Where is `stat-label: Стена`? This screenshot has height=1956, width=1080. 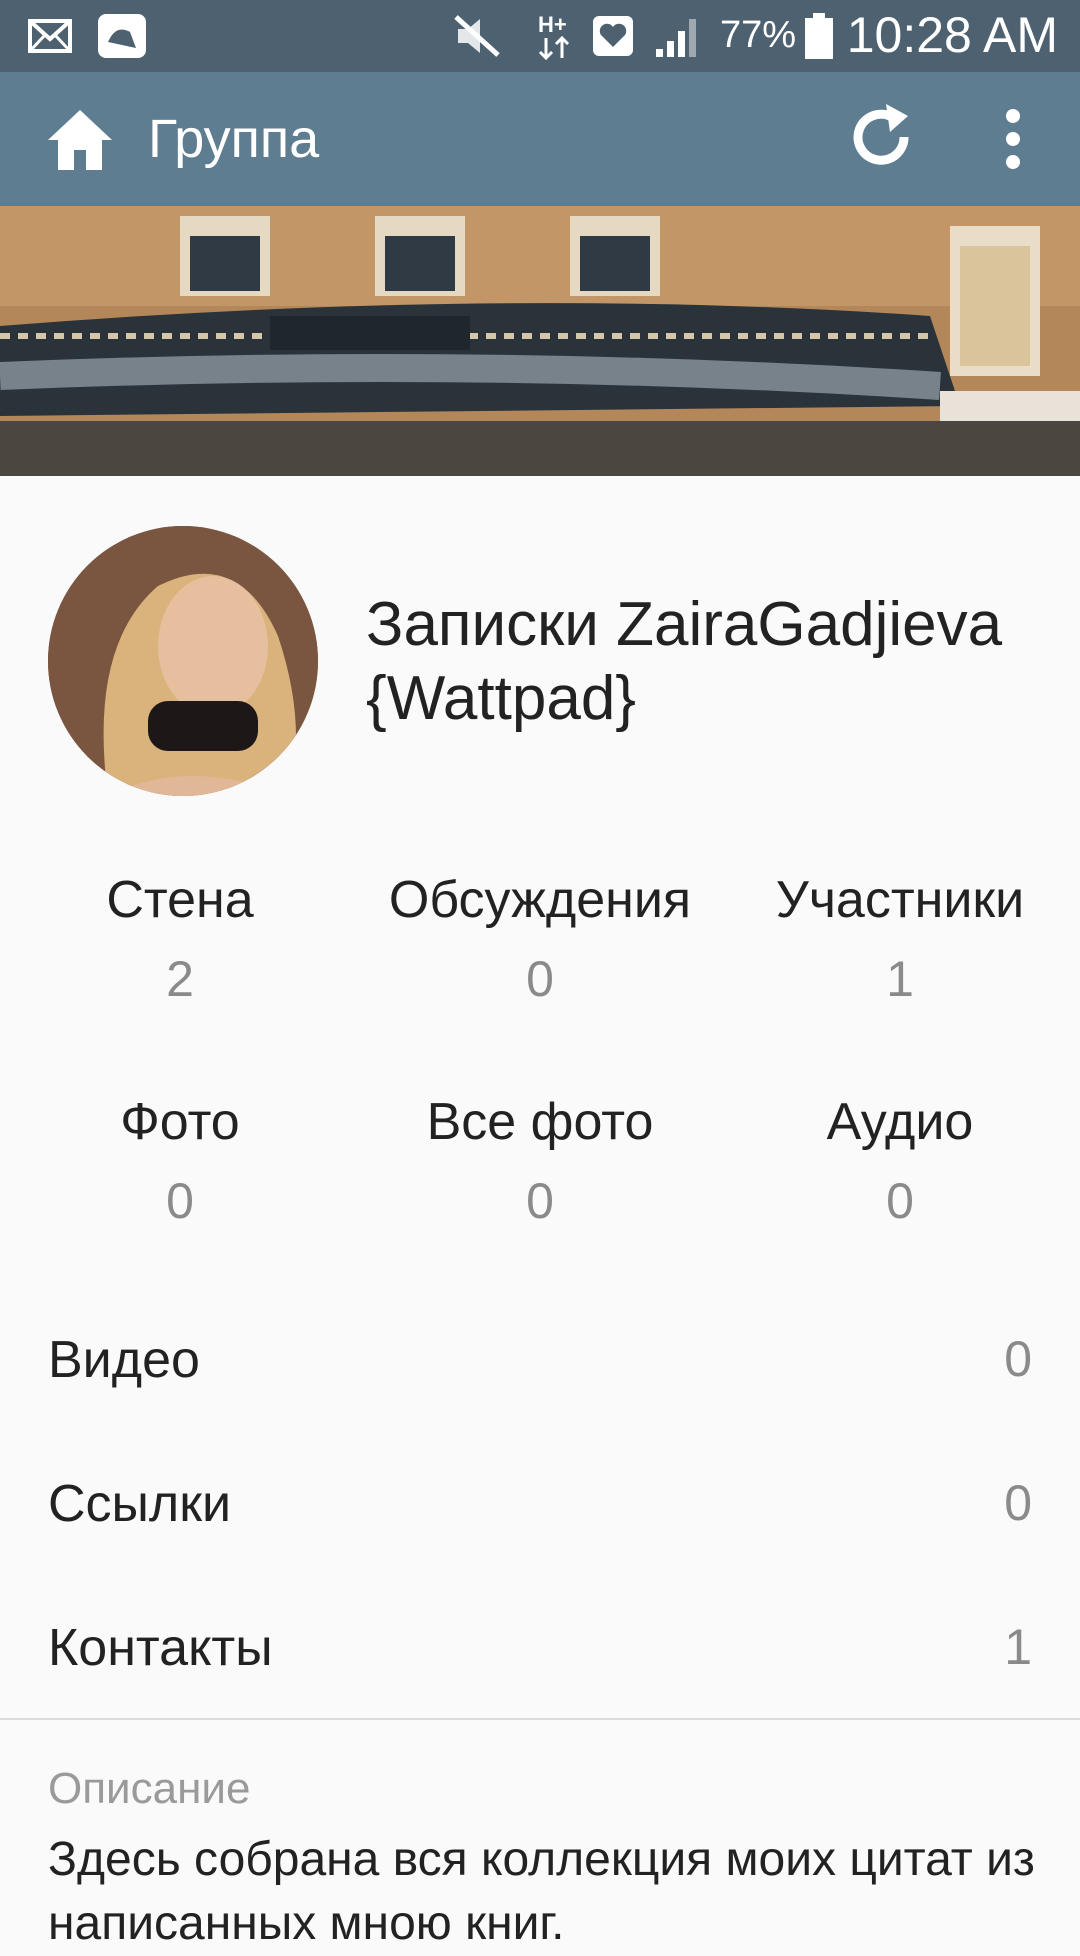
stat-label: Стена is located at coordinates (180, 900).